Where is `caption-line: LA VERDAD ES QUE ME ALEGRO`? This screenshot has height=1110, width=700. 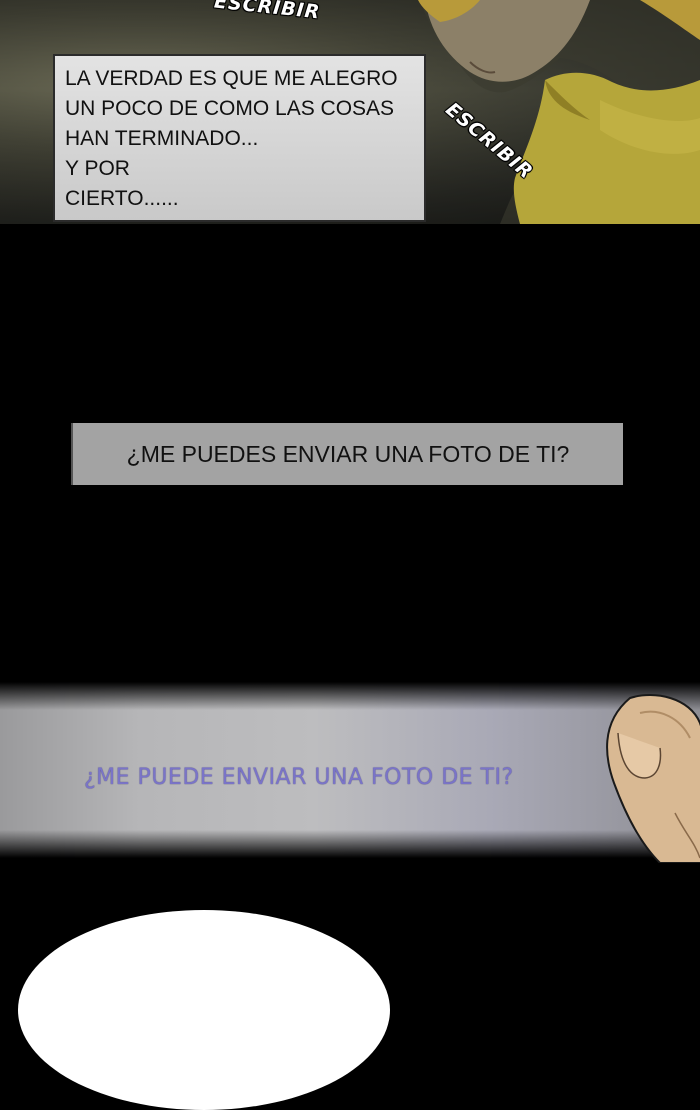 caption-line: LA VERDAD ES QUE ME ALEGRO is located at coordinates (231, 78).